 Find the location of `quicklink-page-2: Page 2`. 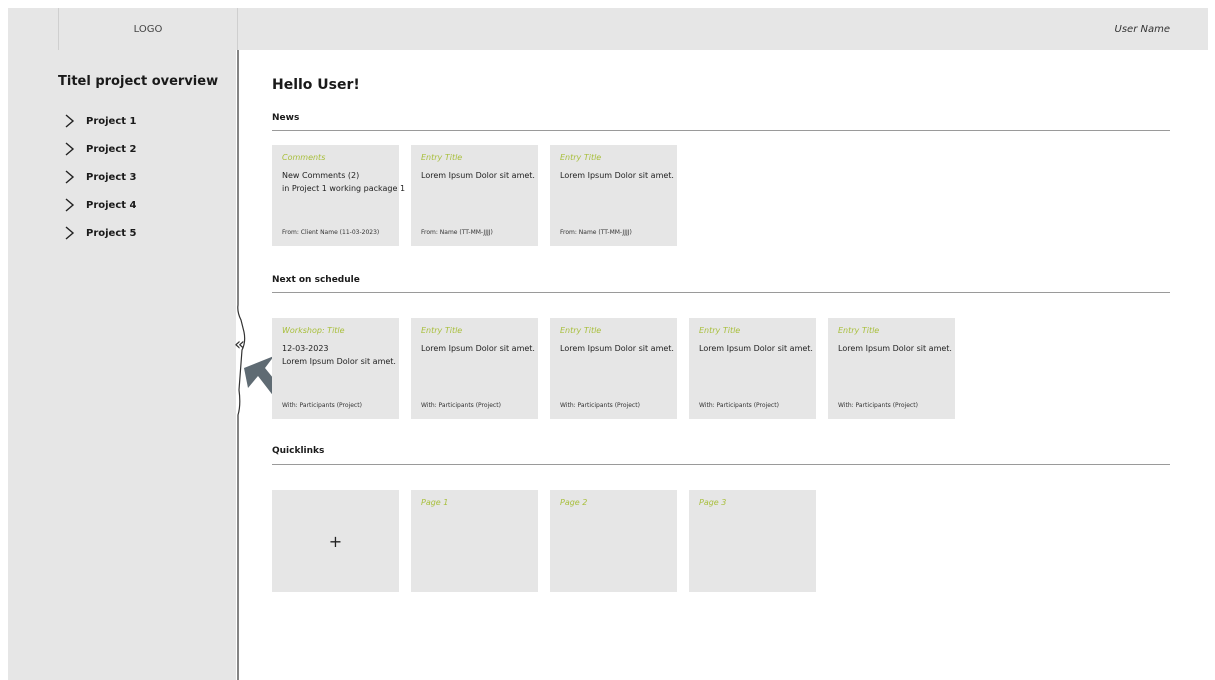

quicklink-page-2: Page 2 is located at coordinates (613, 541).